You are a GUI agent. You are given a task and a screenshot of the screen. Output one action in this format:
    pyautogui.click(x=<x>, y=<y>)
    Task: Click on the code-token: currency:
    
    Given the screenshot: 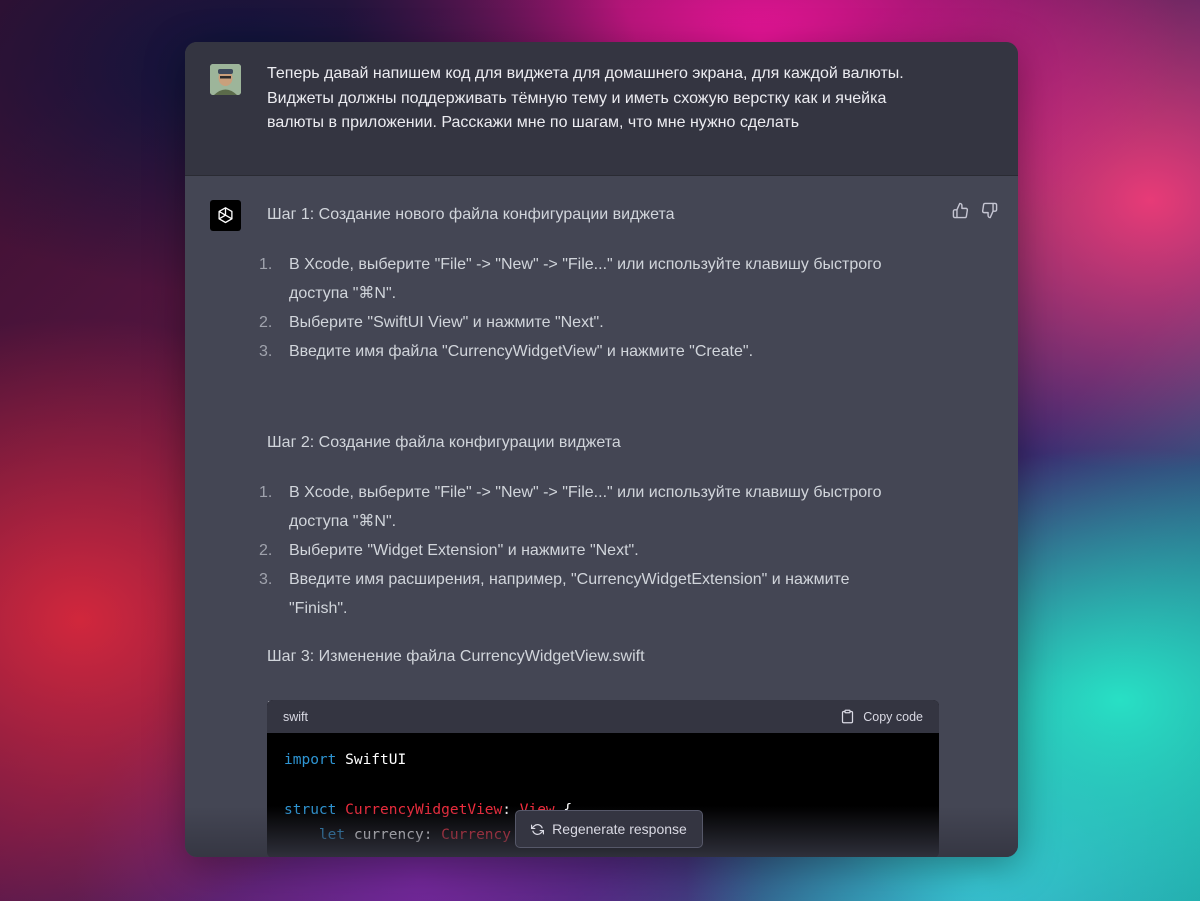 What is the action you would take?
    pyautogui.click(x=393, y=835)
    